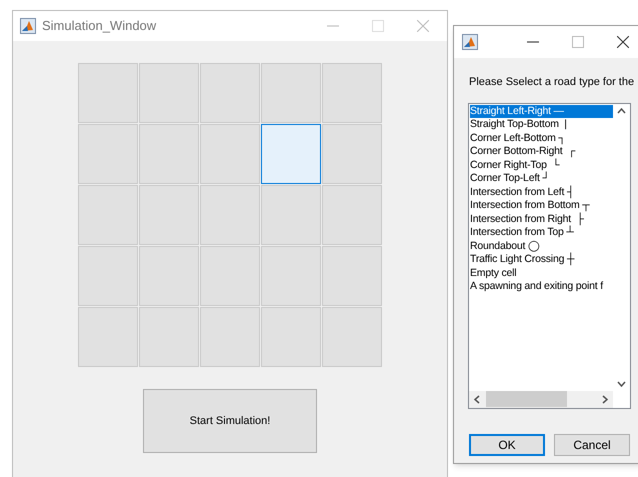 The image size is (638, 477). Describe the element at coordinates (100, 26) in the screenshot. I see `window-title: Simulation_Window` at that location.